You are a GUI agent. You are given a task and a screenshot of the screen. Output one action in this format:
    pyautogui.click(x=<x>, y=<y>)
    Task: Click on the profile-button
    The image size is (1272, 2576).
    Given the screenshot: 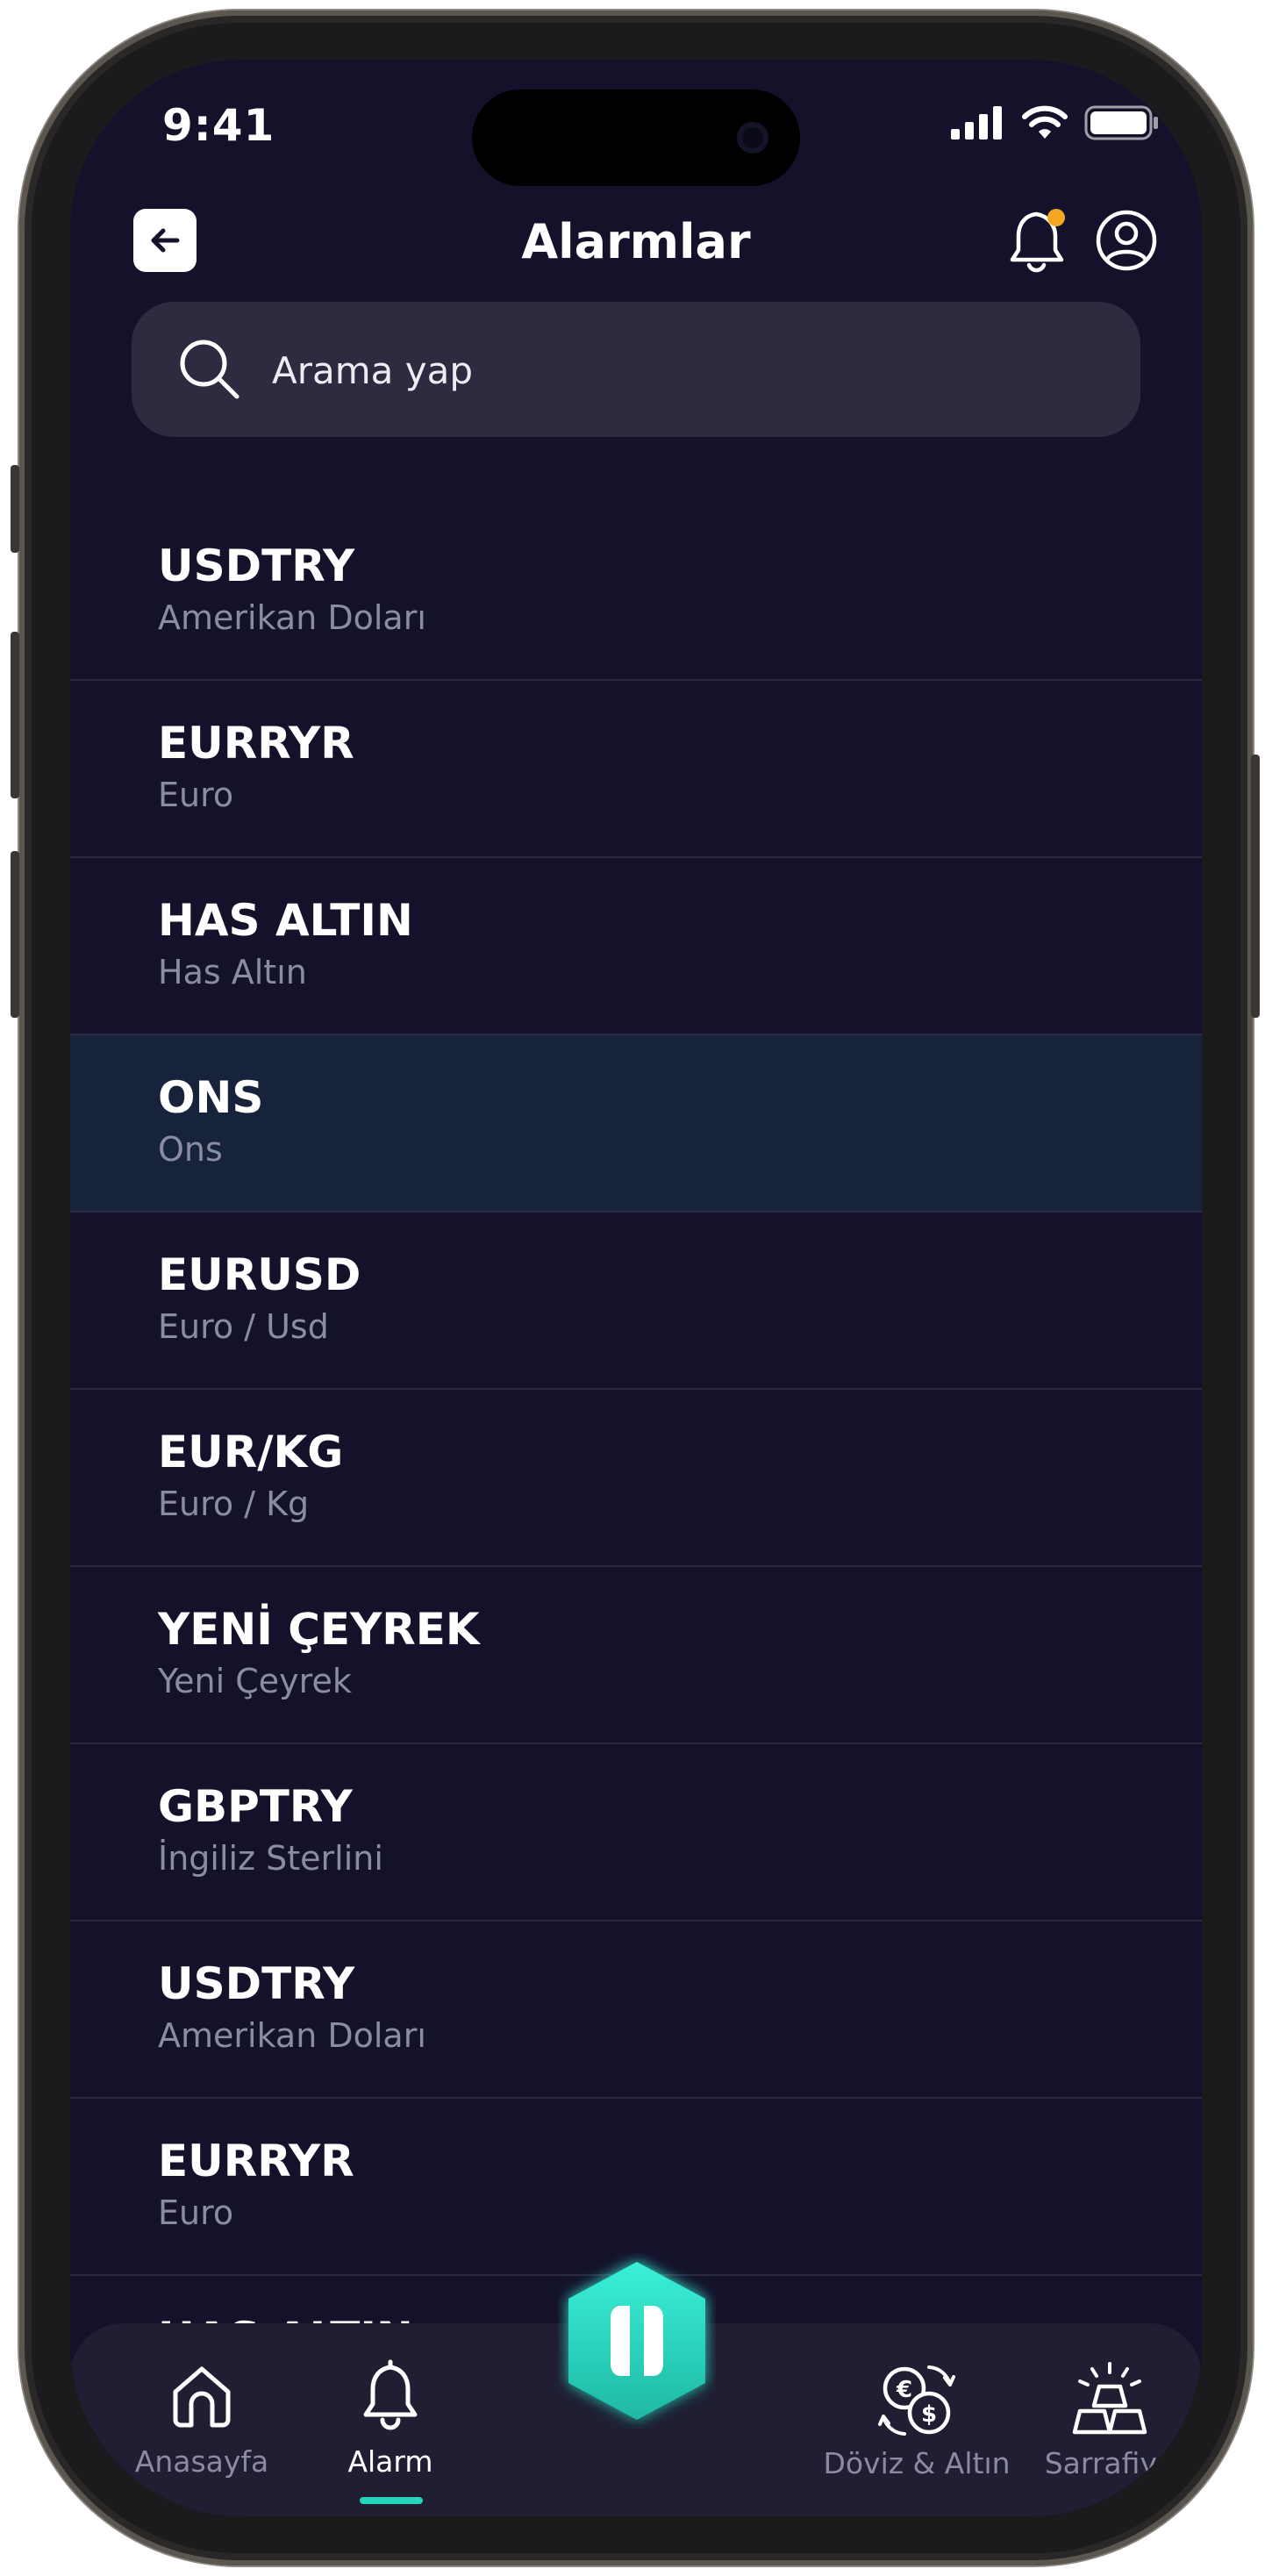 What is the action you would take?
    pyautogui.click(x=1126, y=242)
    